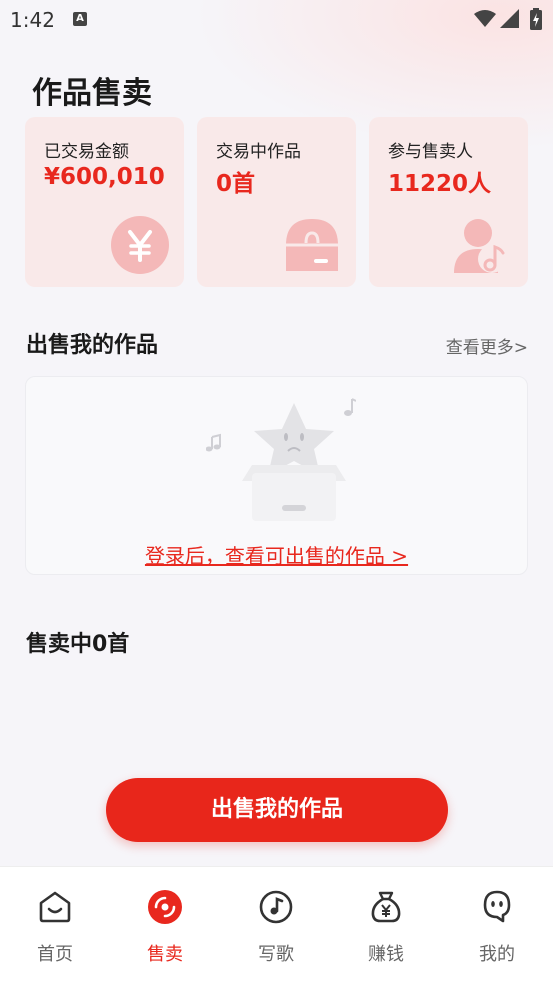  What do you see at coordinates (386, 954) in the screenshot?
I see `tab-label: 赚钱` at bounding box center [386, 954].